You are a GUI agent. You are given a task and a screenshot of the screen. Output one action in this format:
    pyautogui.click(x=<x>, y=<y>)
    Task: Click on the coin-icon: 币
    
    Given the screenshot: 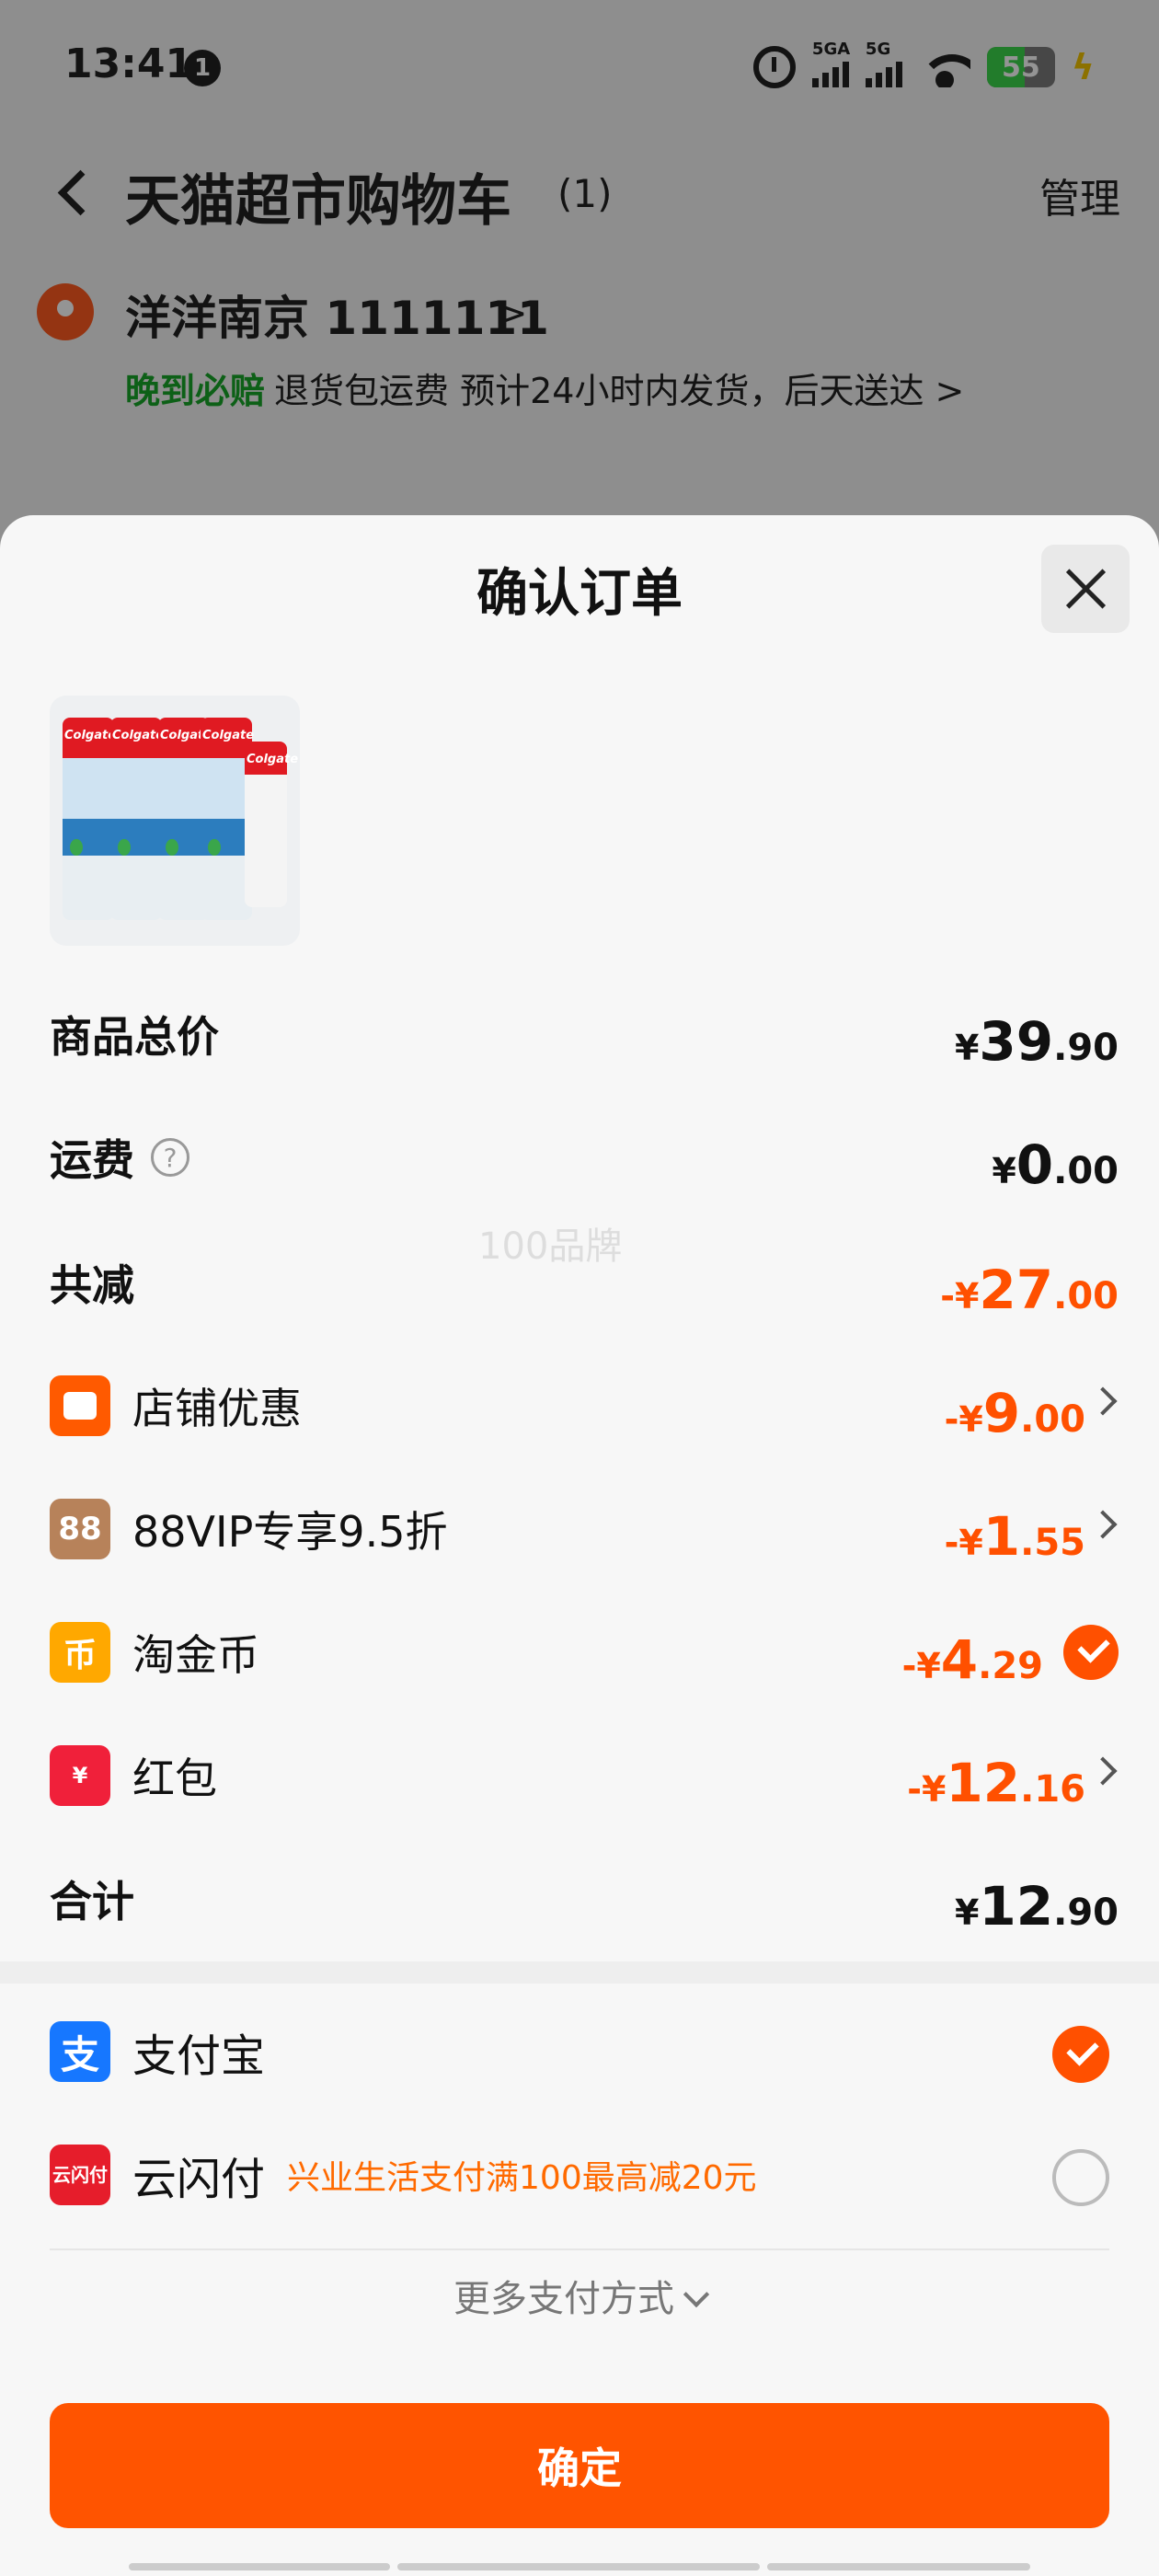 What is the action you would take?
    pyautogui.click(x=80, y=1652)
    